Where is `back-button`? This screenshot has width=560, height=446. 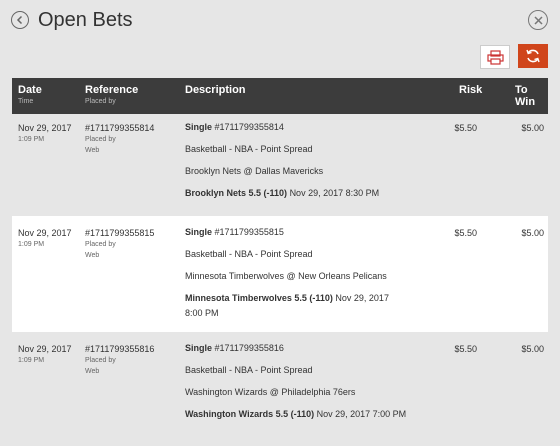 back-button is located at coordinates (20, 20).